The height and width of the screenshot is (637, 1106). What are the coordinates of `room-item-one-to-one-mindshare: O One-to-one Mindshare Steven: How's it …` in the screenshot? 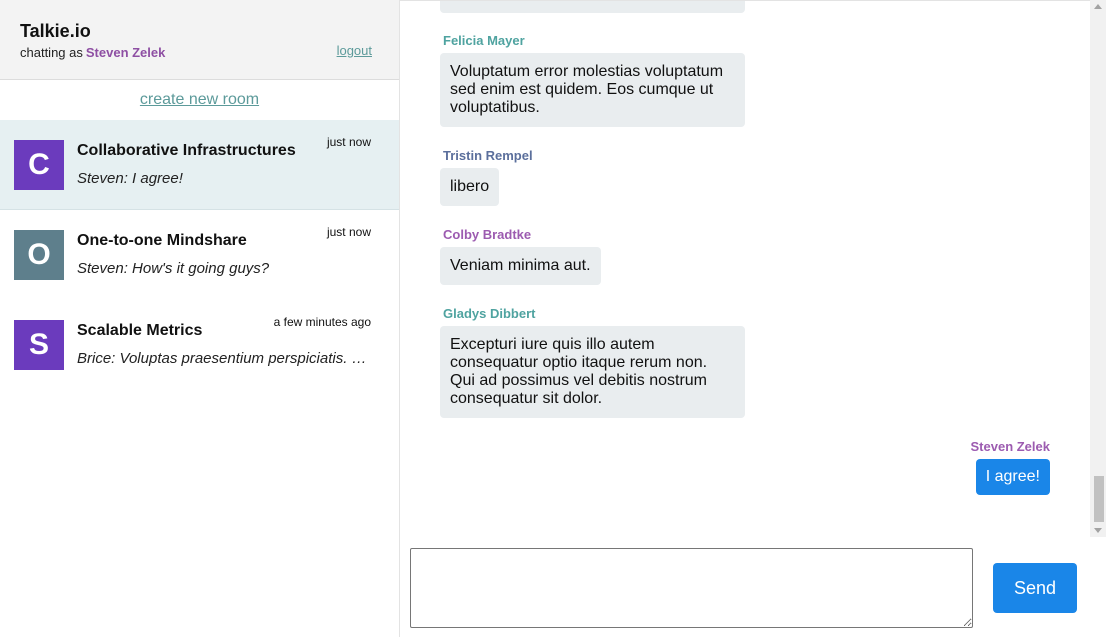 It's located at (199, 255).